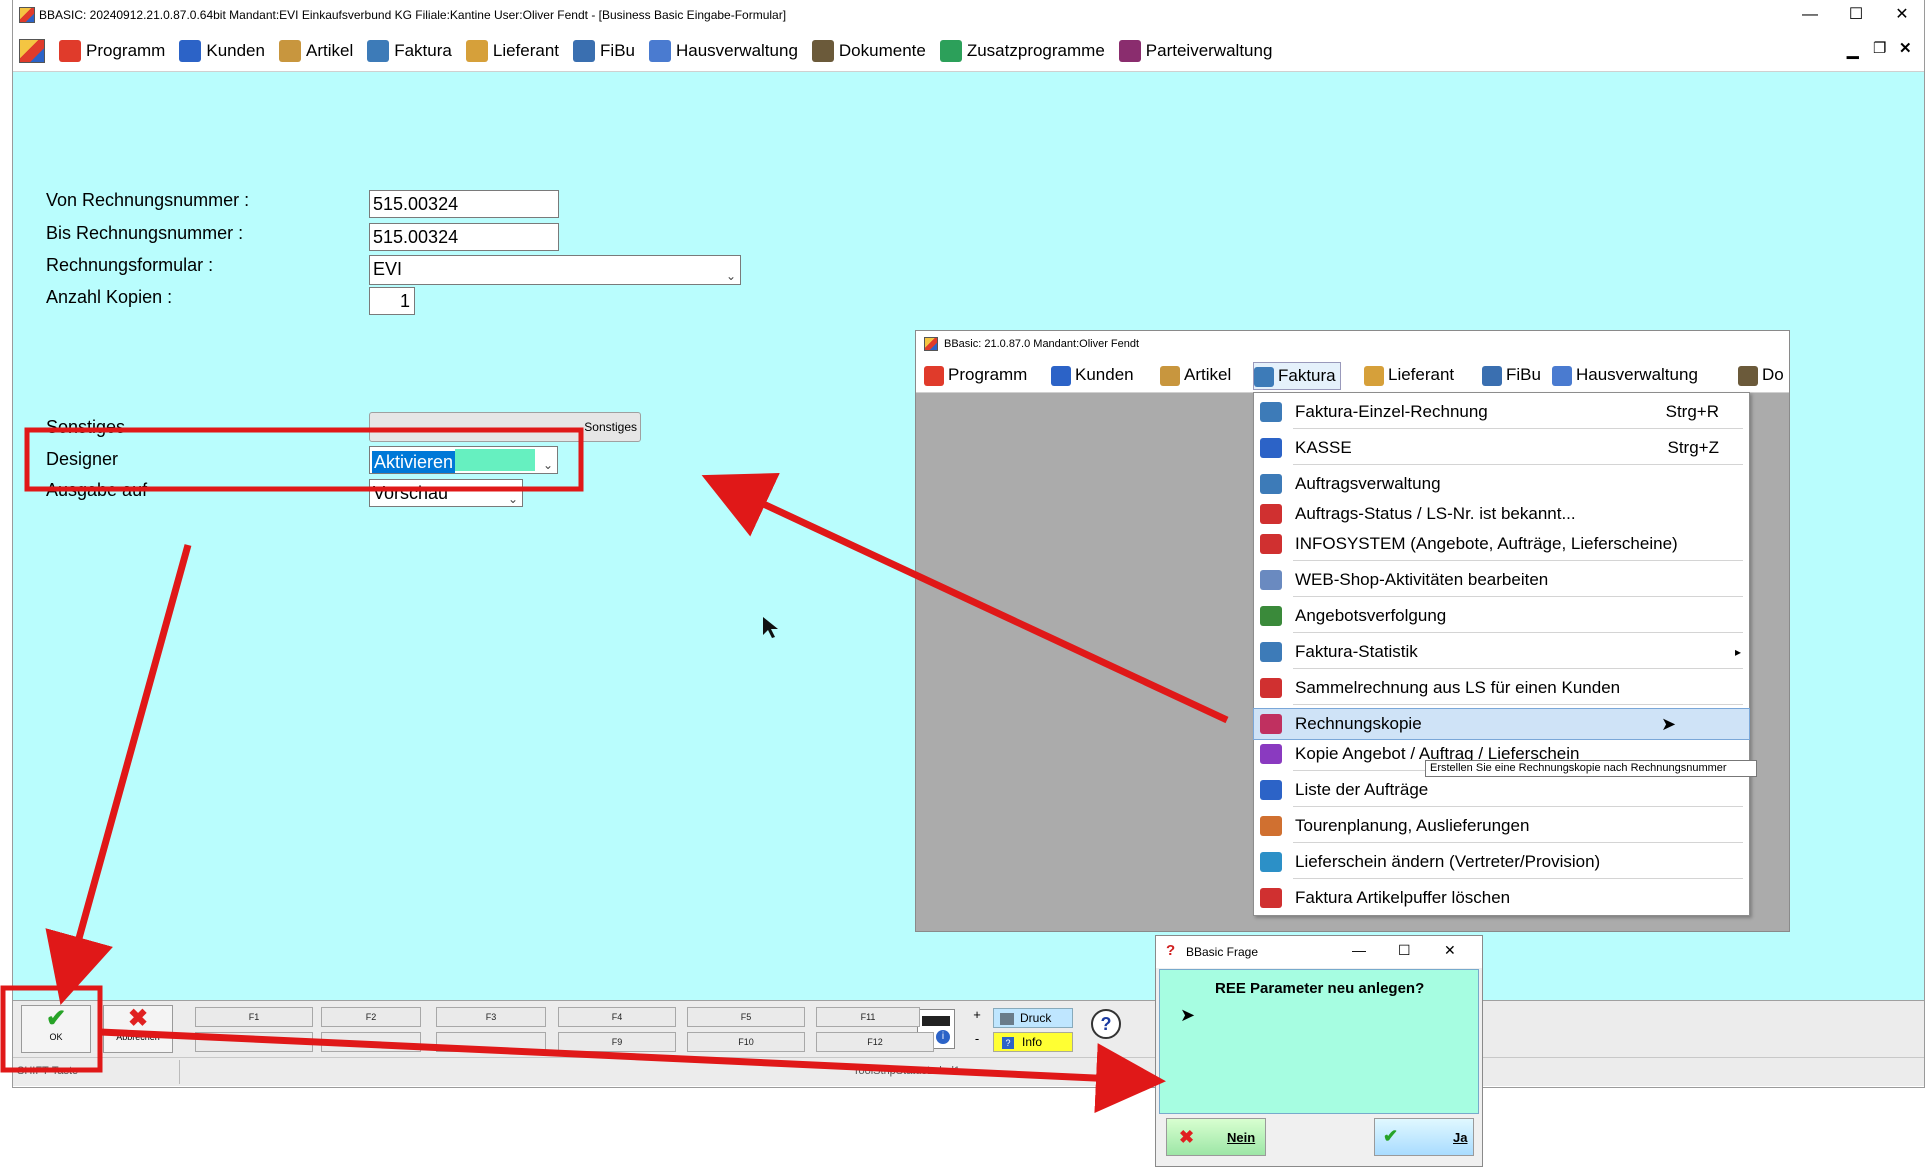  I want to click on help-icon: ?, so click(1106, 1024).